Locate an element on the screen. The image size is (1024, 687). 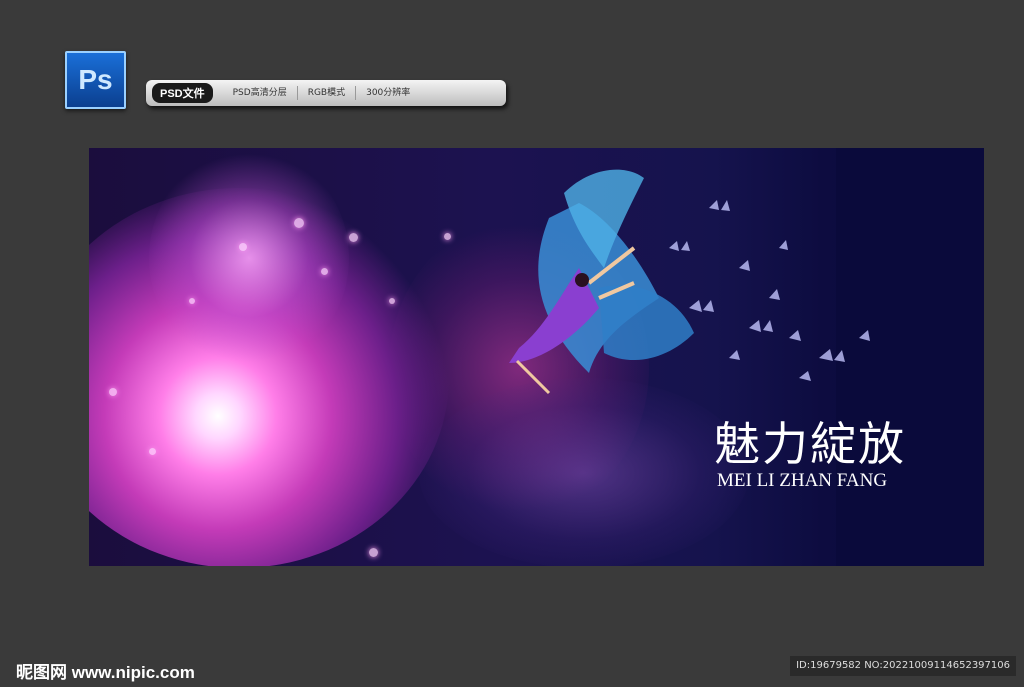
tag-rgb: RGB模式 is located at coordinates (325, 93).